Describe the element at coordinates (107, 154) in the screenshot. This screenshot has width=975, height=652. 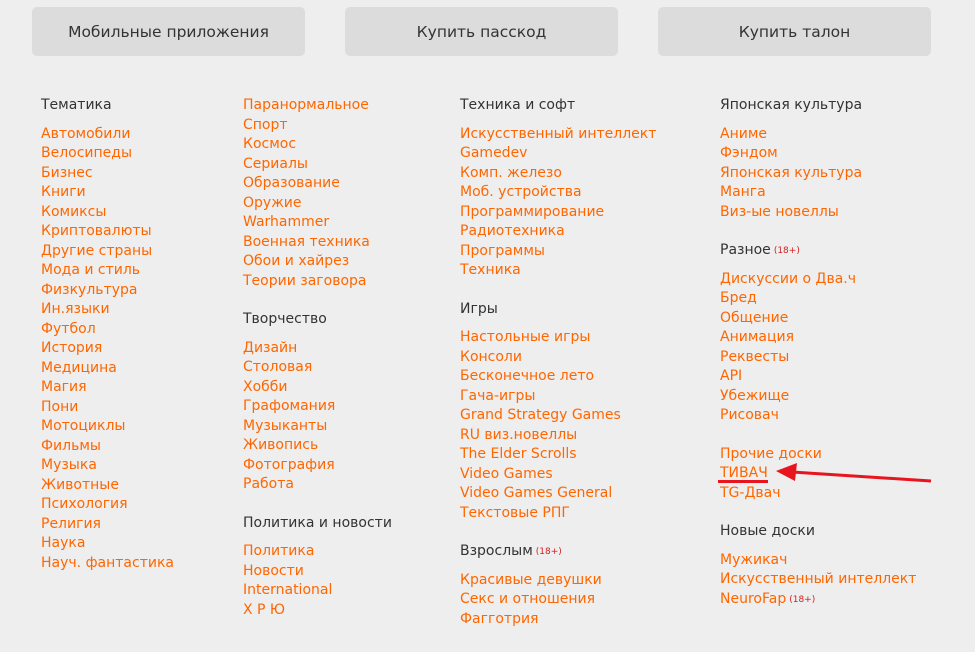
I see `board-link: Велосипеды` at that location.